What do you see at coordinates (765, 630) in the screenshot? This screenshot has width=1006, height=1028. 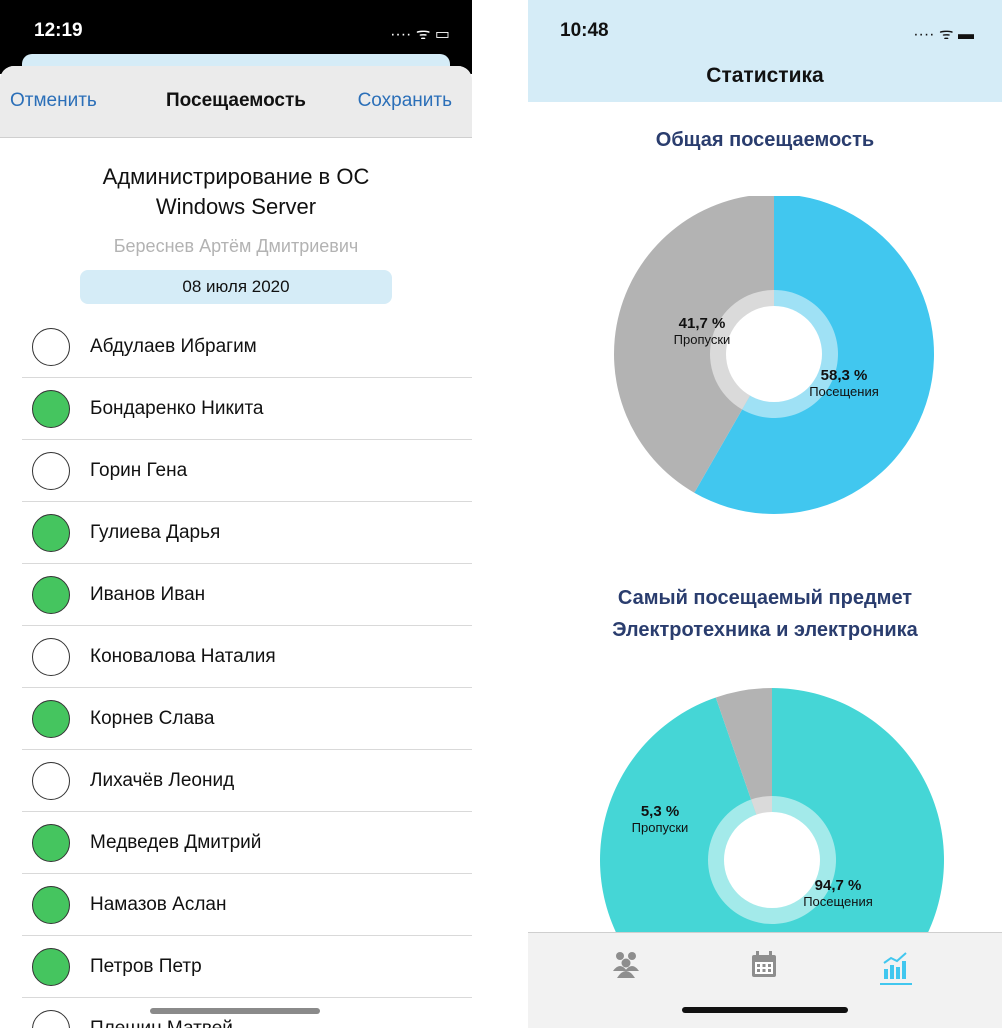 I see `chart2-title-line2: Электротехника и электроника` at bounding box center [765, 630].